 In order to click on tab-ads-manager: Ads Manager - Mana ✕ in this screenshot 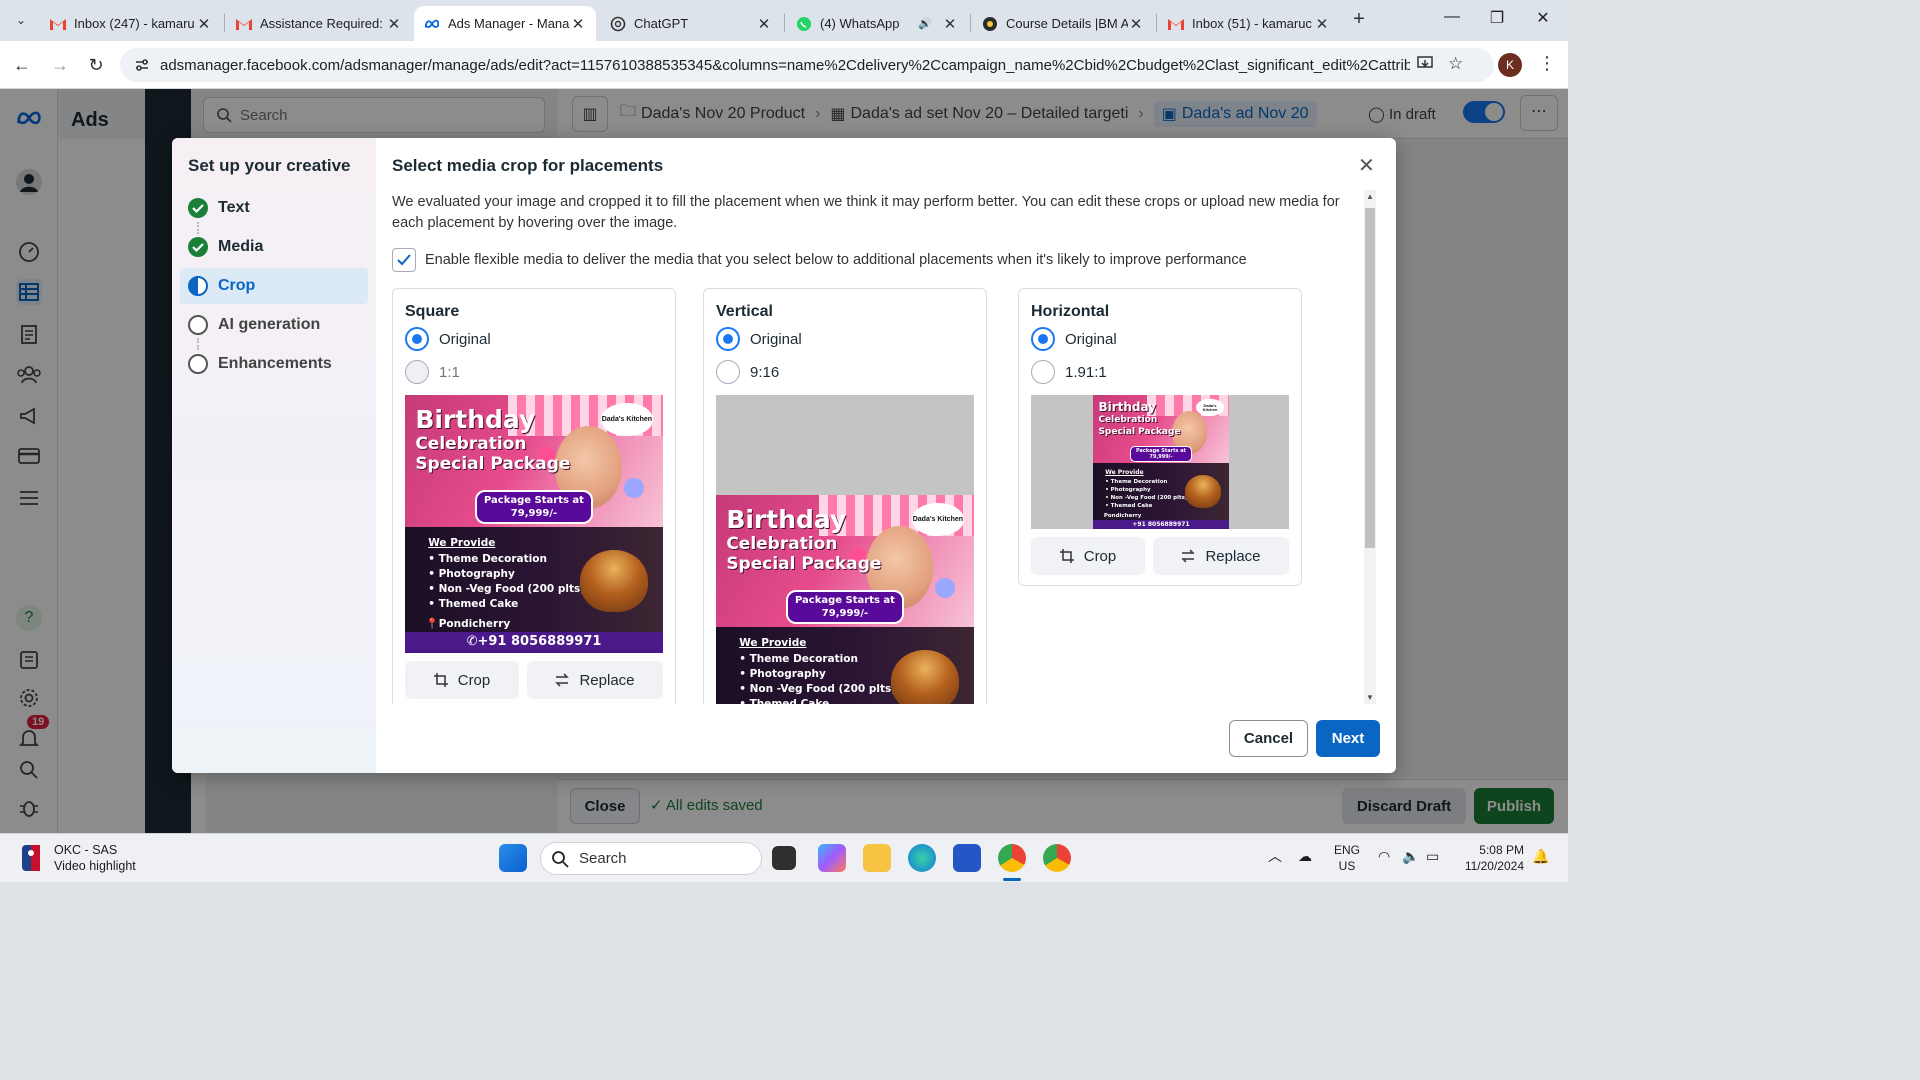, I will do `click(505, 23)`.